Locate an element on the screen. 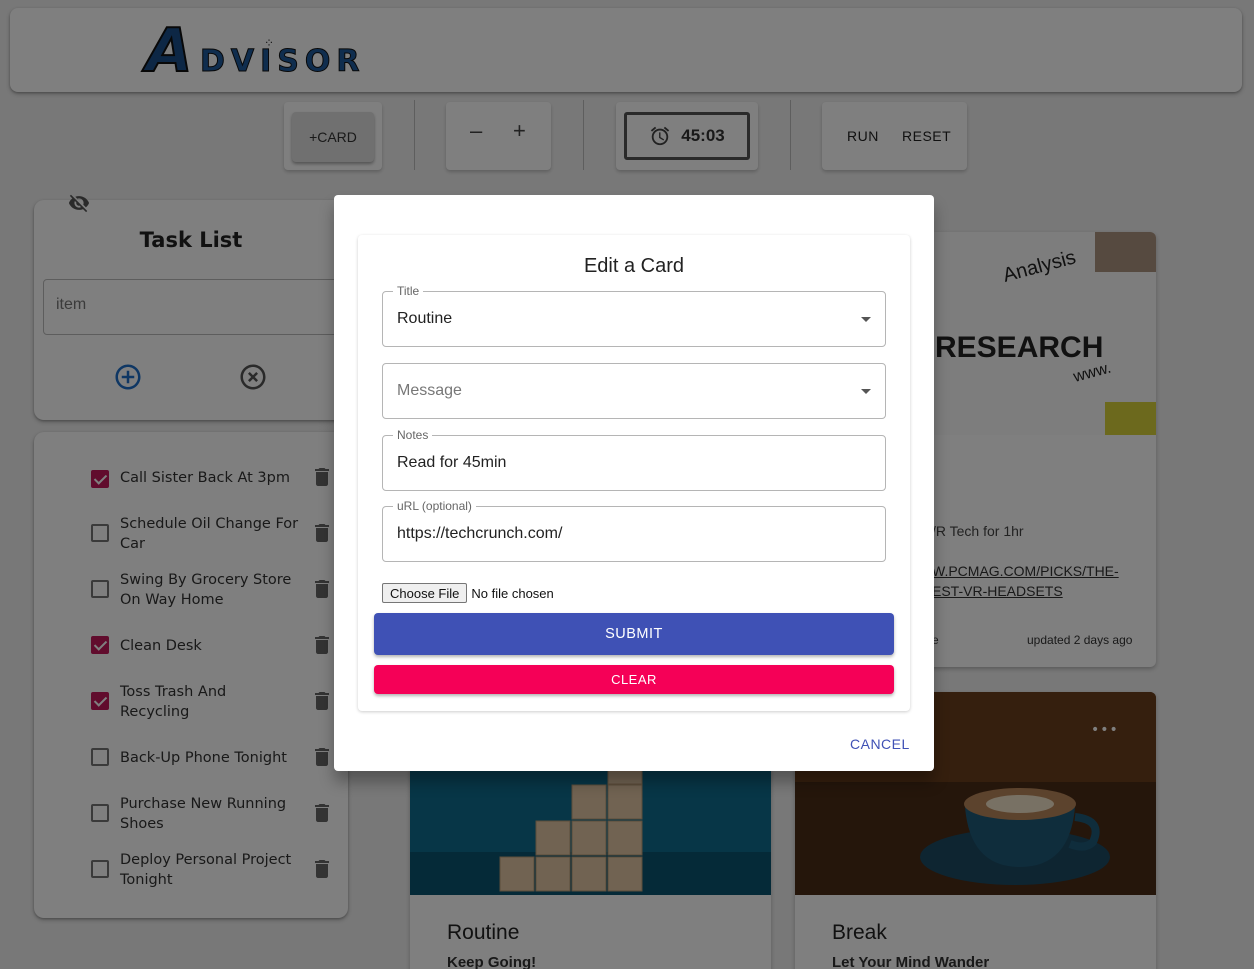 This screenshot has height=969, width=1254. file-input: Choose File No file chosen is located at coordinates (468, 593).